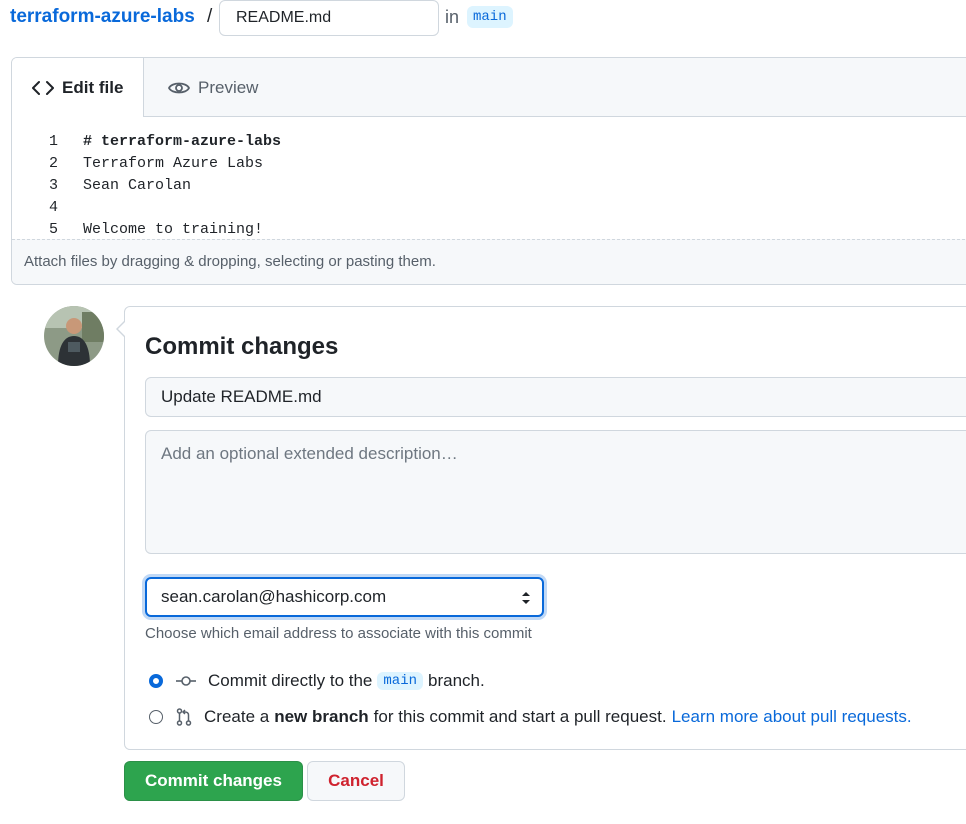 The image size is (966, 824). What do you see at coordinates (53, 185) in the screenshot?
I see `line-number: 3` at bounding box center [53, 185].